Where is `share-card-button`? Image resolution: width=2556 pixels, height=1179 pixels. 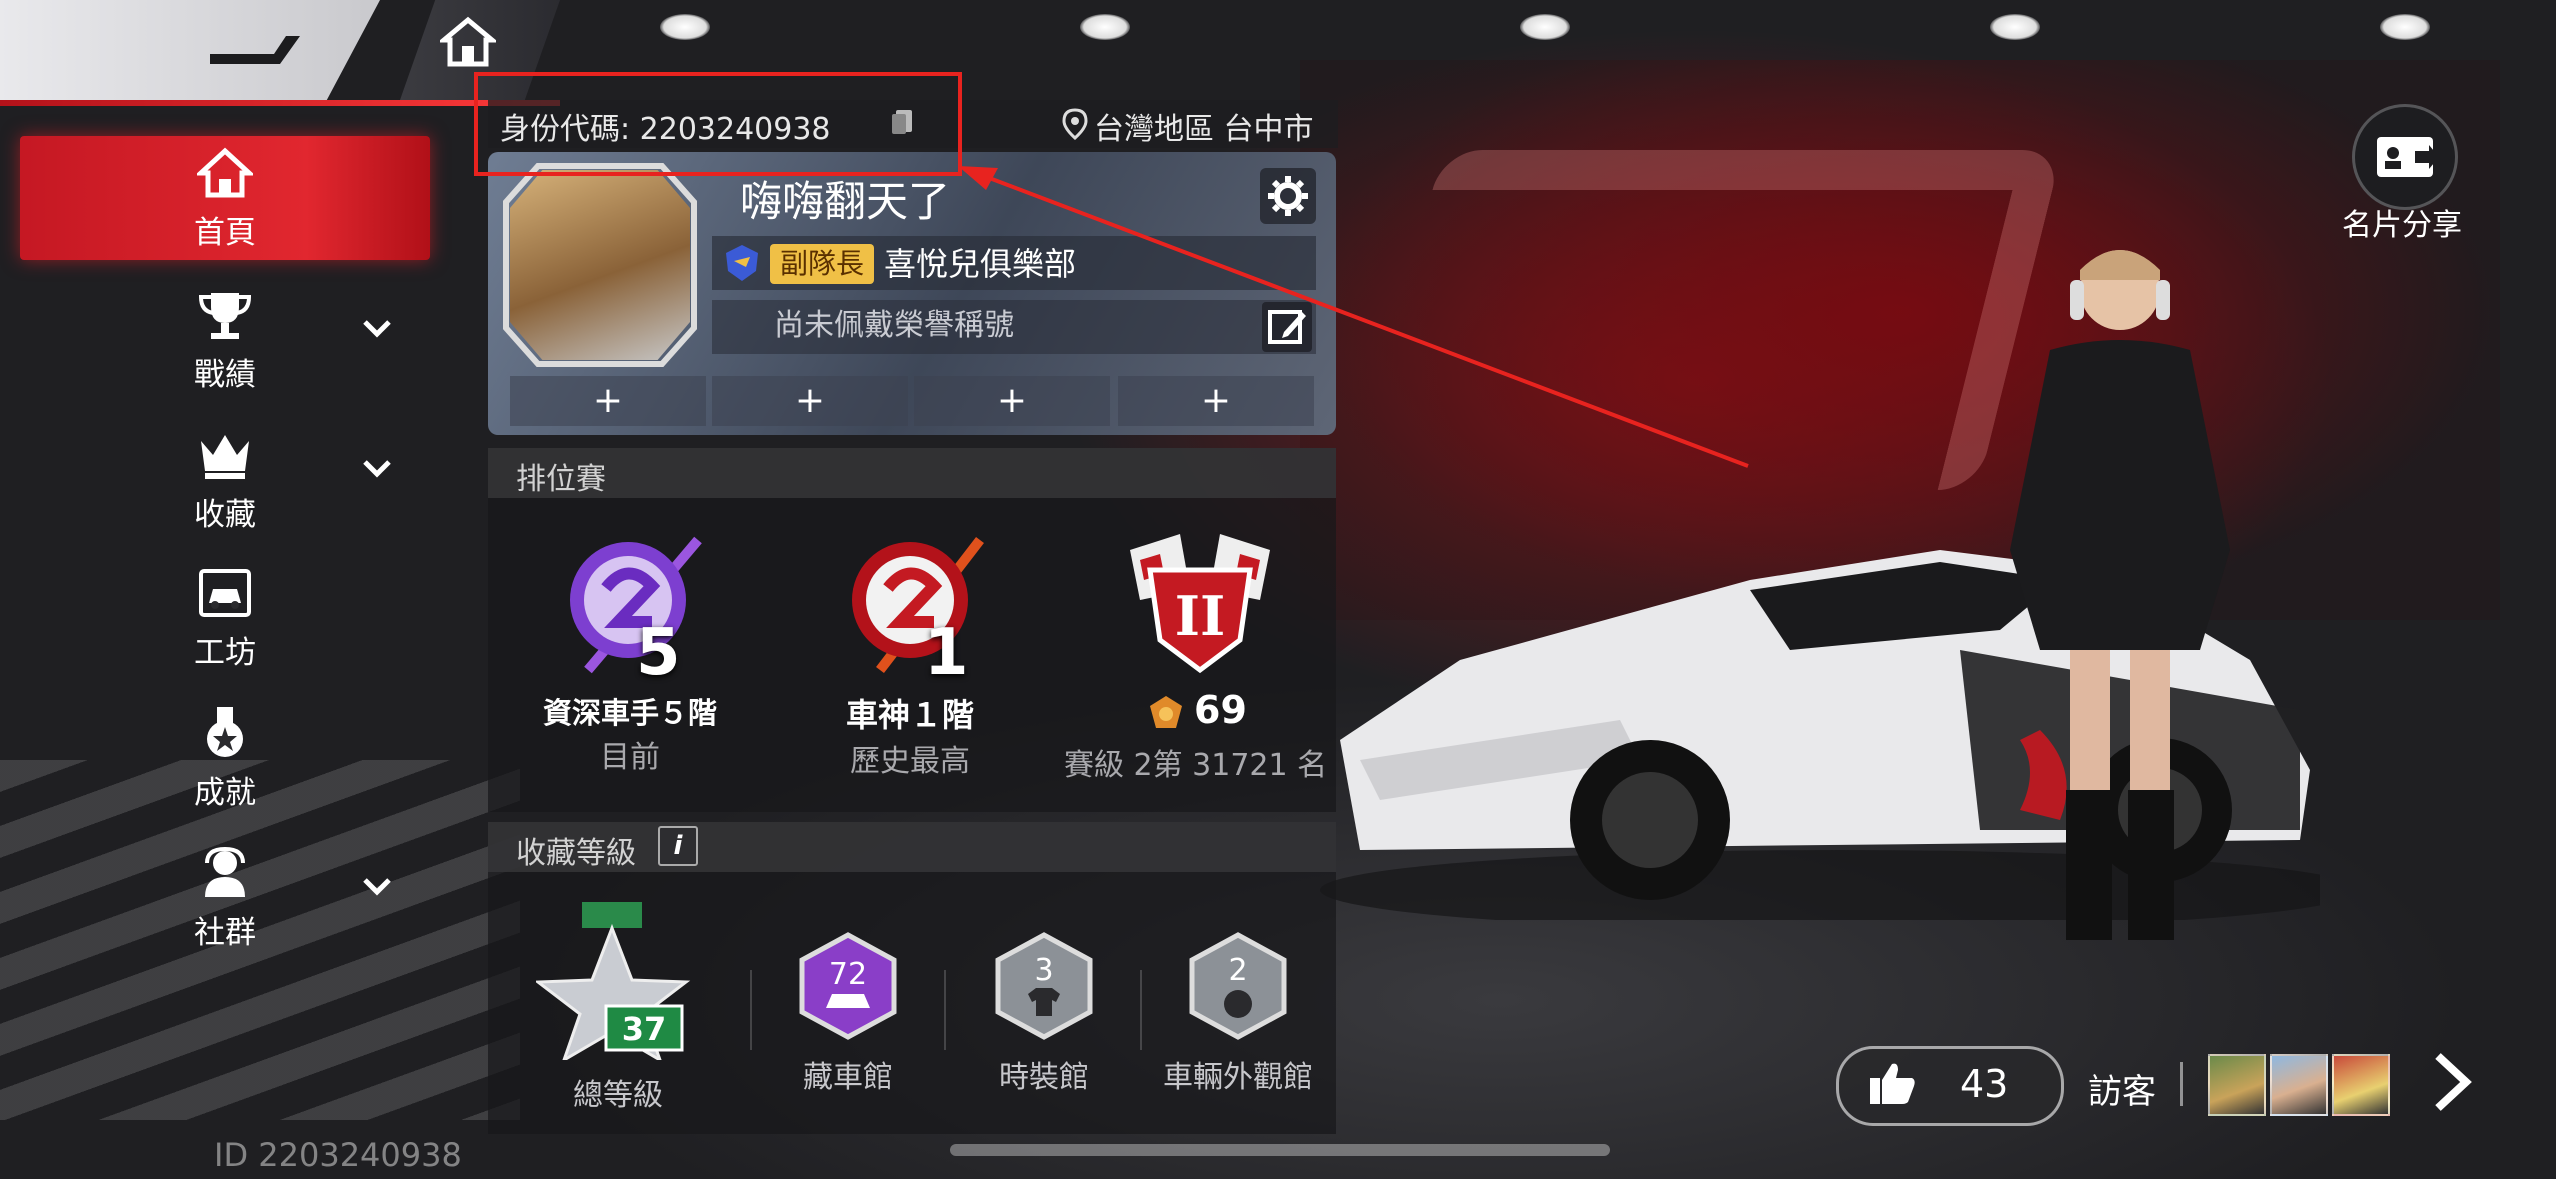 share-card-button is located at coordinates (2405, 157).